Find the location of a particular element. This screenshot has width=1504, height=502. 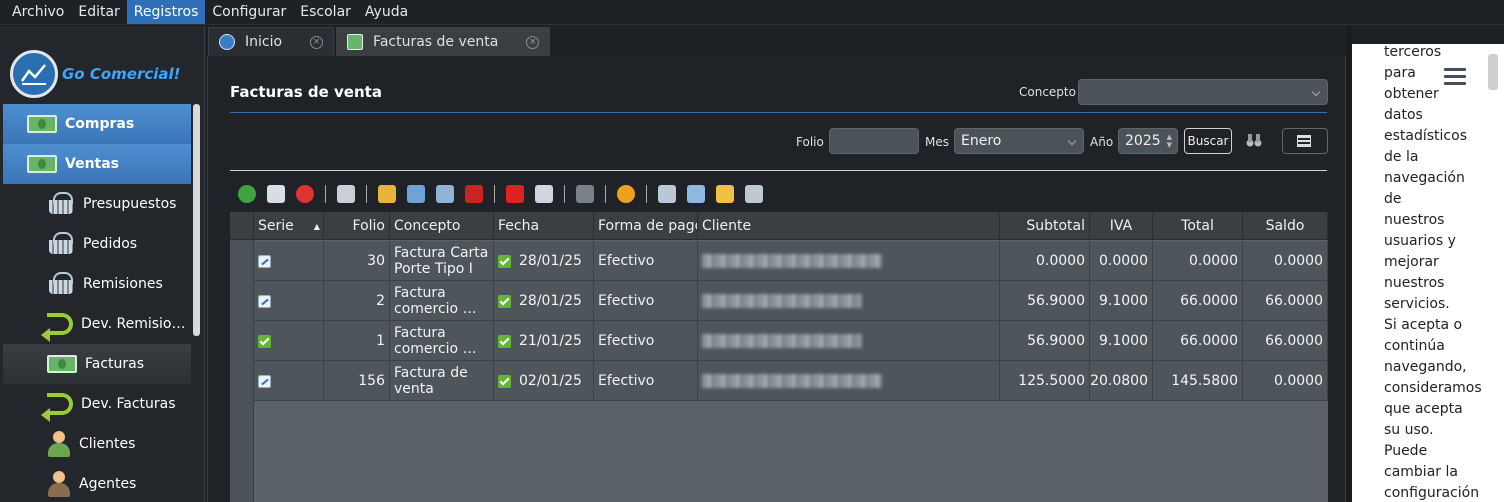

cell-concepto: Factura Carta Porte Tipo I is located at coordinates (442, 261).